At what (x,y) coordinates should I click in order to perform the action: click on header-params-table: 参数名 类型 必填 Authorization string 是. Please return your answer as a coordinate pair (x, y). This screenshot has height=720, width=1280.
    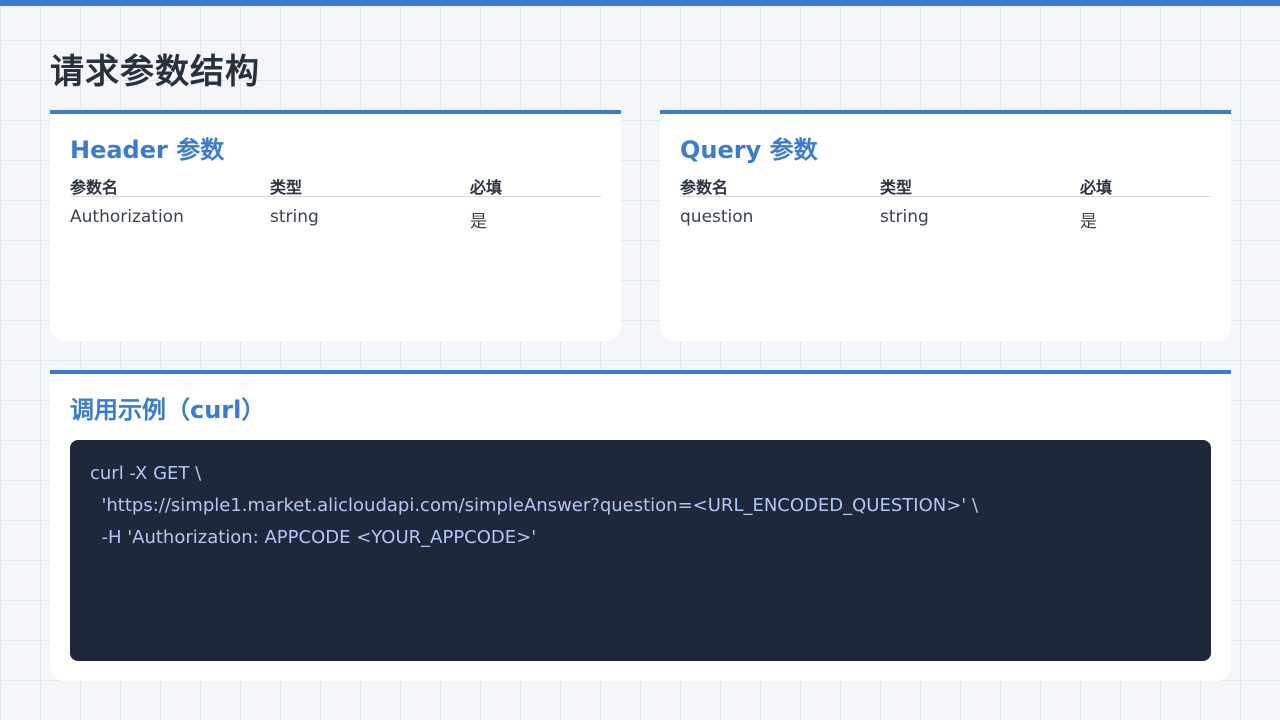
    Looking at the image, I should click on (335, 202).